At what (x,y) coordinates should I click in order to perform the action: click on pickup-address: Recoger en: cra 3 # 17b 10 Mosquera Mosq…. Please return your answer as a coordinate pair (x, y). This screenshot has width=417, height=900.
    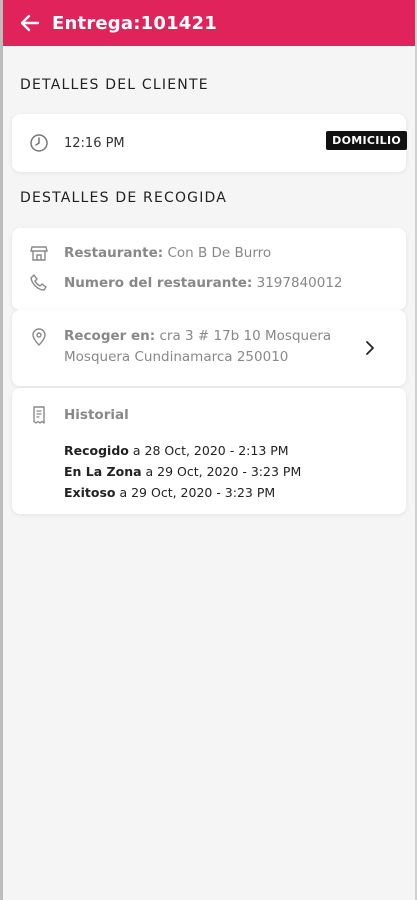
    Looking at the image, I should click on (209, 347).